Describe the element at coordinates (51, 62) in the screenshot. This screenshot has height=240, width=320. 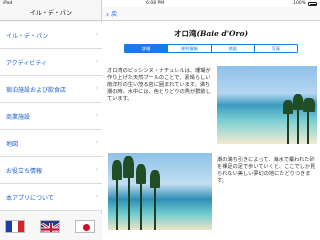
I see `sidebar-item-activities: アクティビティ ›` at that location.